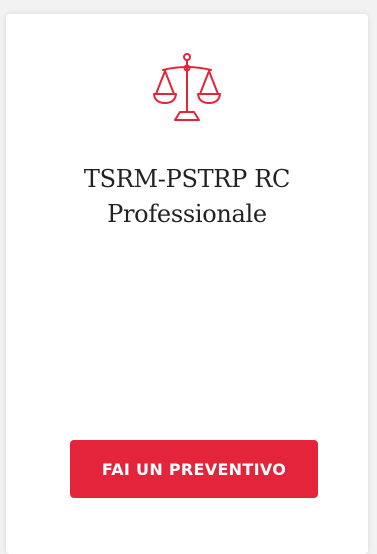  What do you see at coordinates (187, 179) in the screenshot?
I see `product-title-line1: TSRM-PSTRP RC` at bounding box center [187, 179].